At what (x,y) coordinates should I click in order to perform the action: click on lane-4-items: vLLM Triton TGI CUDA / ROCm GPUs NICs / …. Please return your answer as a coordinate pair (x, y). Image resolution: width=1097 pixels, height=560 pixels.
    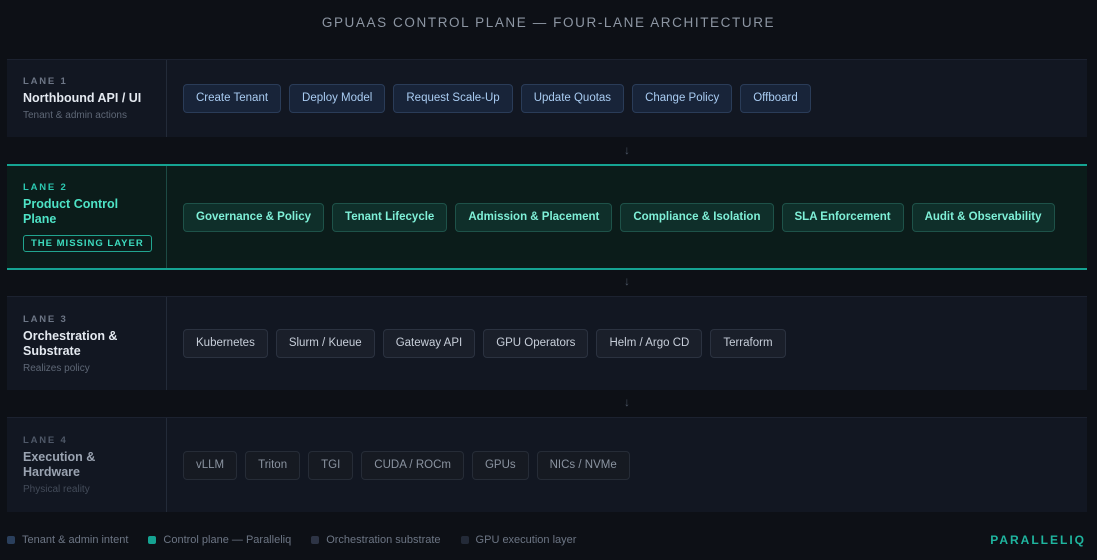
    Looking at the image, I should click on (398, 465).